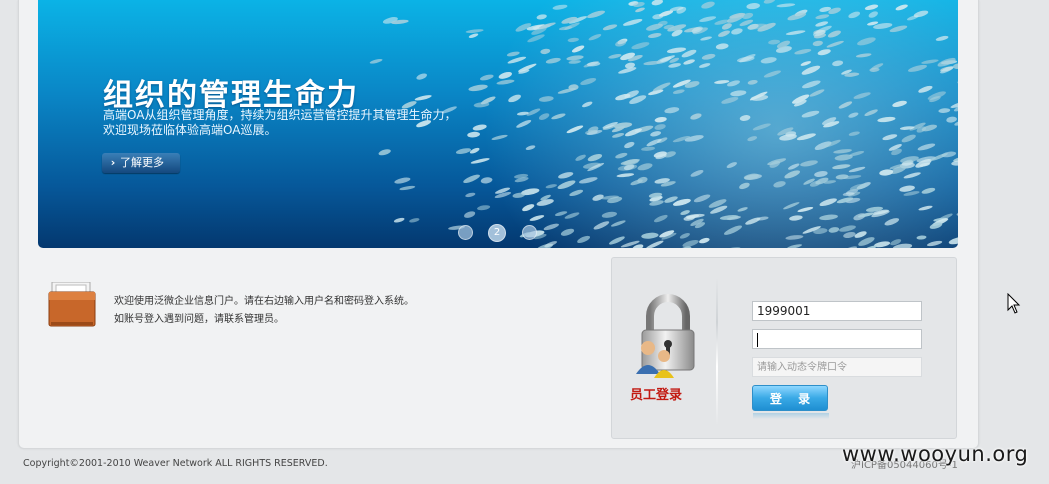 The width and height of the screenshot is (1049, 484). I want to click on login-button-reflection, so click(791, 416).